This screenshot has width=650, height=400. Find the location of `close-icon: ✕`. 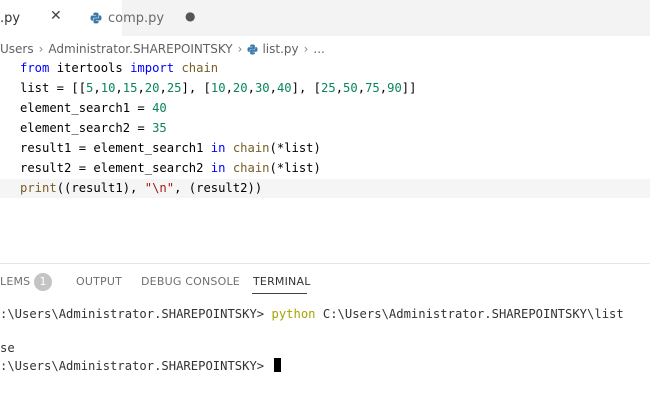

close-icon: ✕ is located at coordinates (56, 16).